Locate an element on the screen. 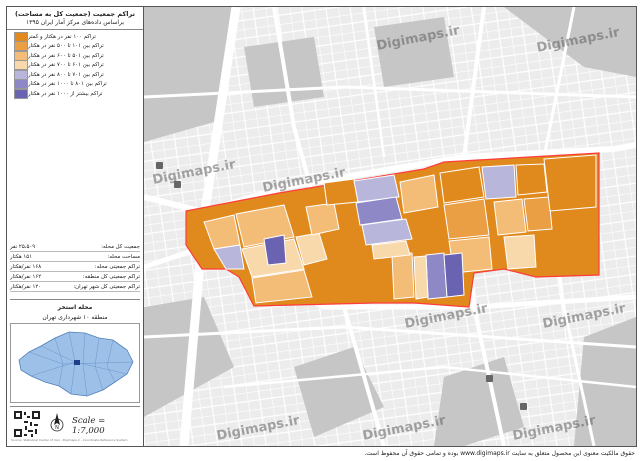 The image size is (643, 461). stat-label: تراکم جمعیتی محله: is located at coordinates (117, 266).